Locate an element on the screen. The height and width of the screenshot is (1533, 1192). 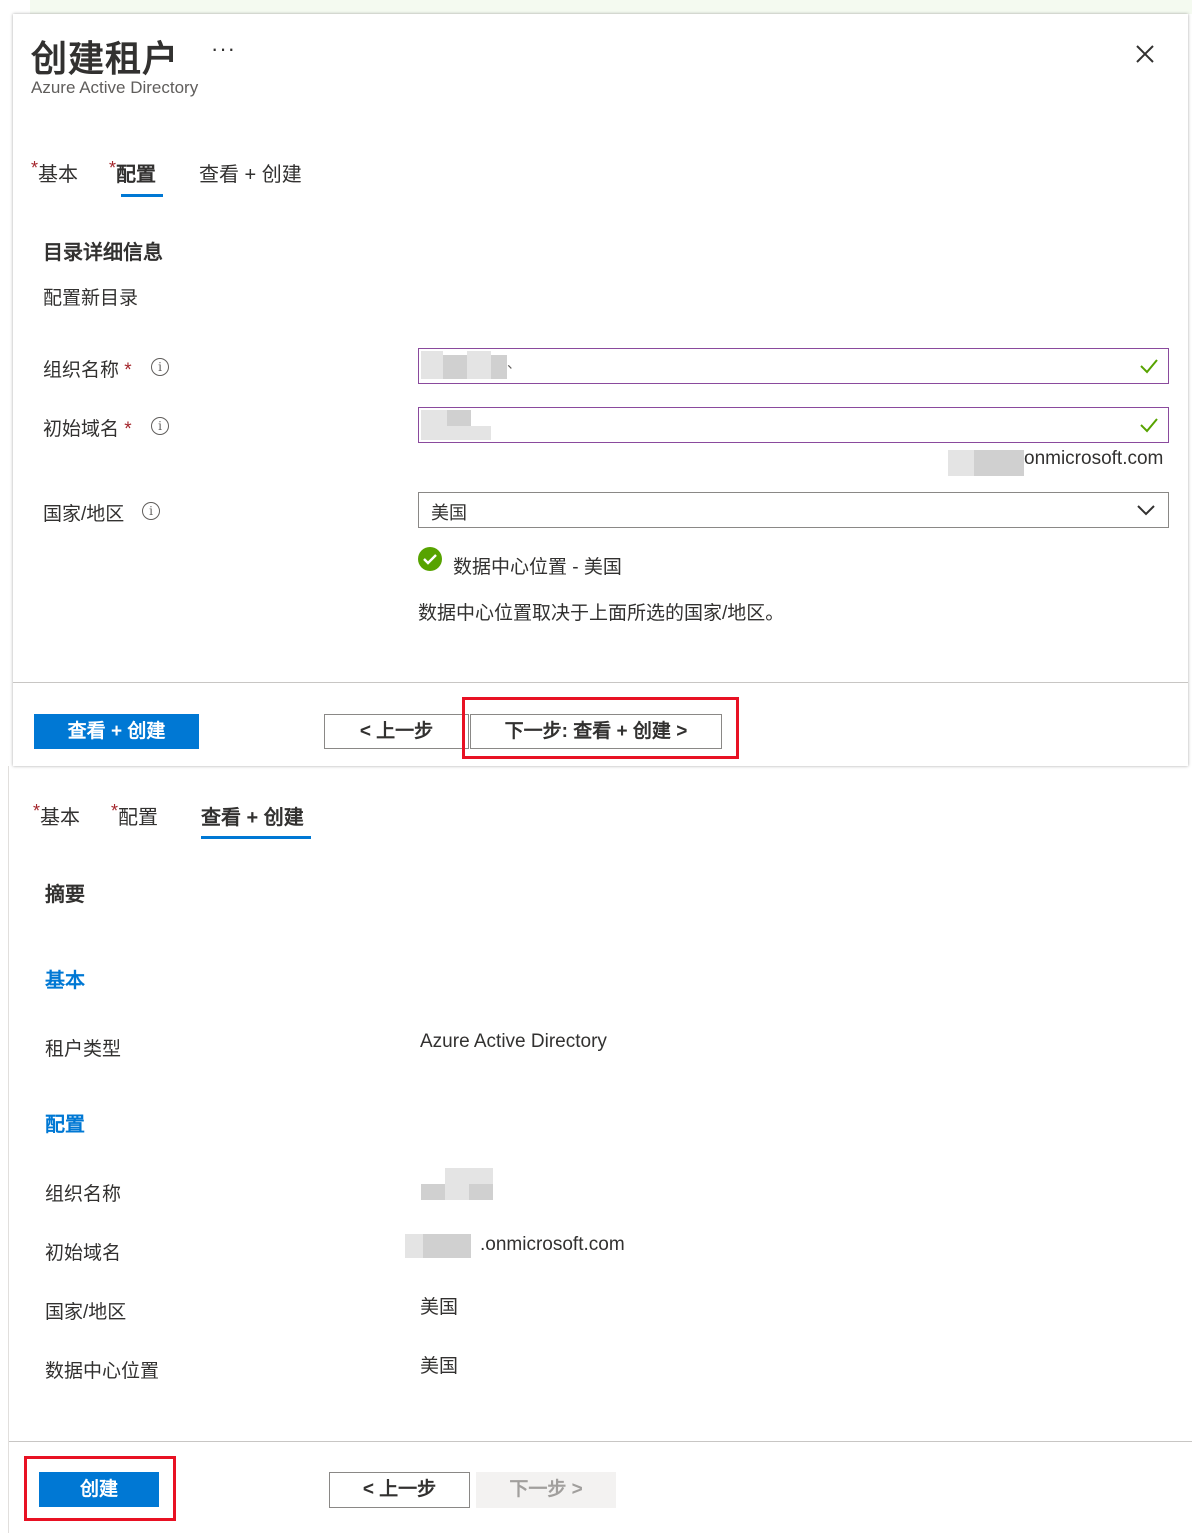
tenant-type-label: 租户类型 is located at coordinates (83, 1049).